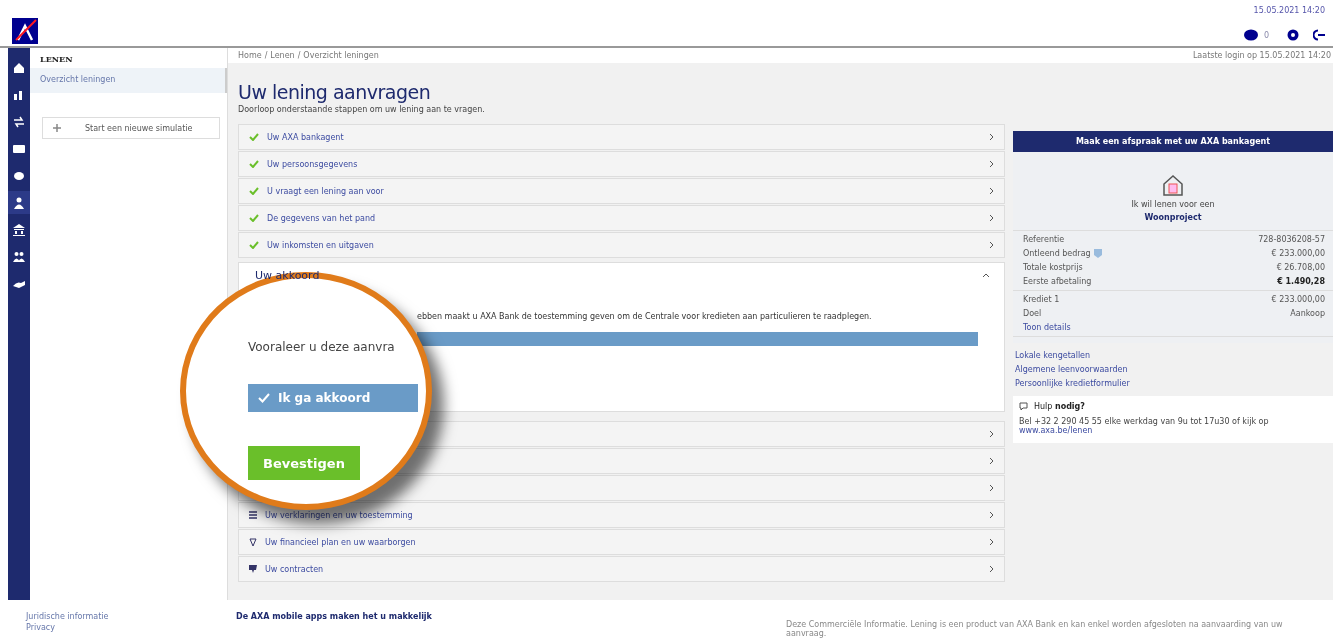 This screenshot has width=1333, height=639. I want to click on help-title: Hulp nodig?, so click(1059, 406).